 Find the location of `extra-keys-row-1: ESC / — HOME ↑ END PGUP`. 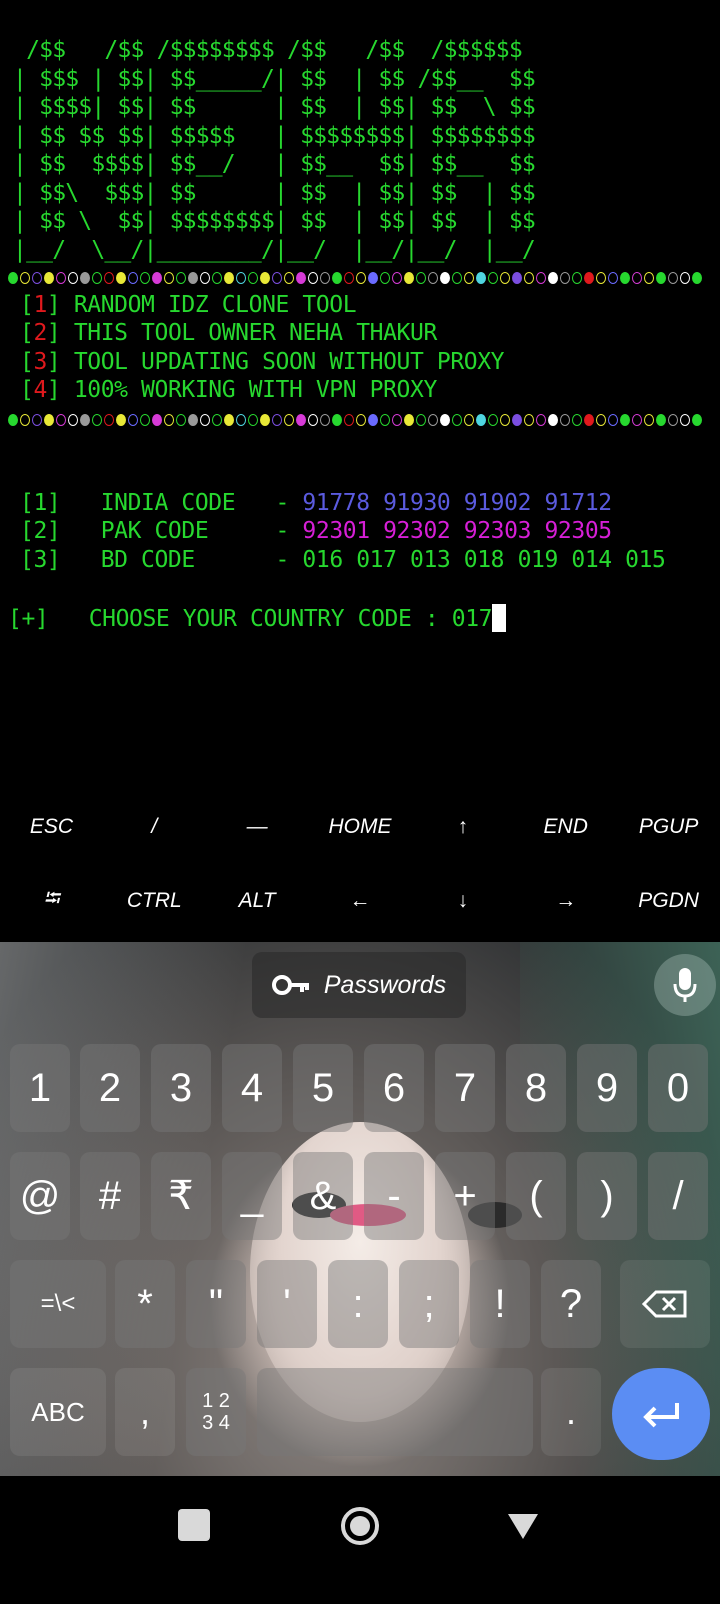

extra-keys-row-1: ESC / — HOME ↑ END PGUP is located at coordinates (360, 827).